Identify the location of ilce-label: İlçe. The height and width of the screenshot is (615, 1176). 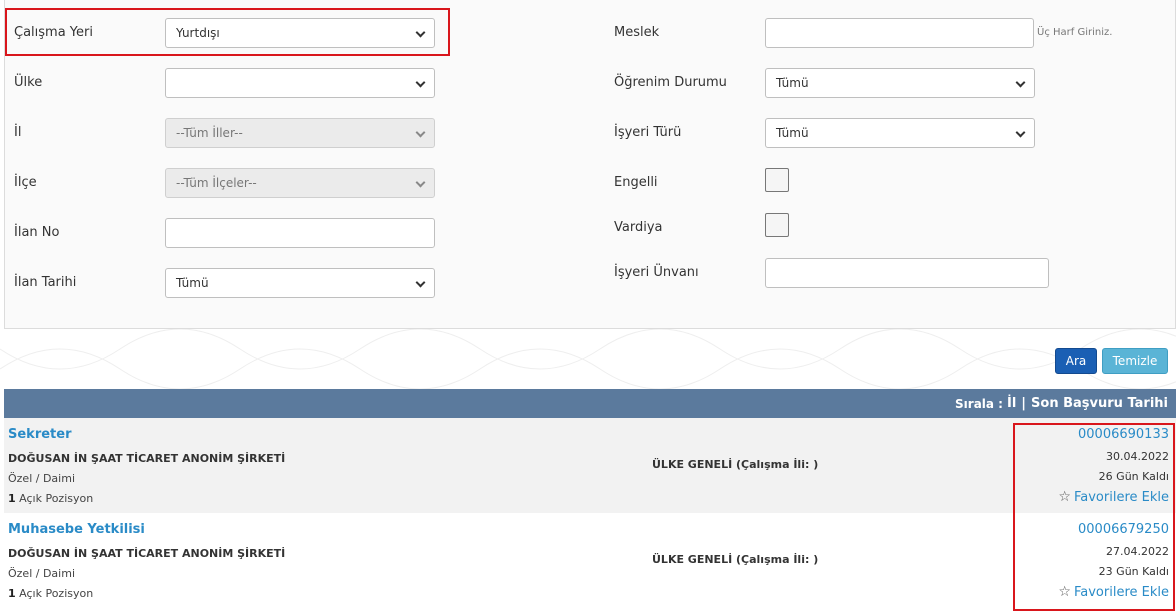
(25, 182).